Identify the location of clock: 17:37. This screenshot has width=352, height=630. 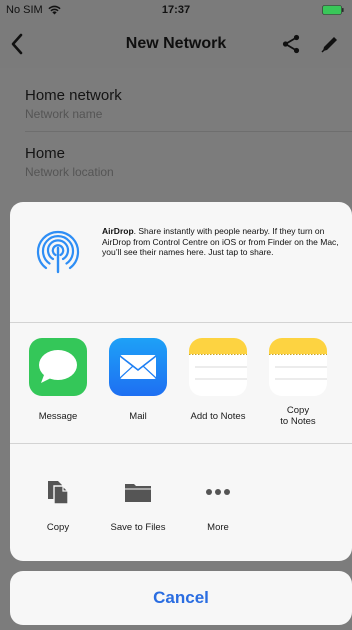
(176, 10).